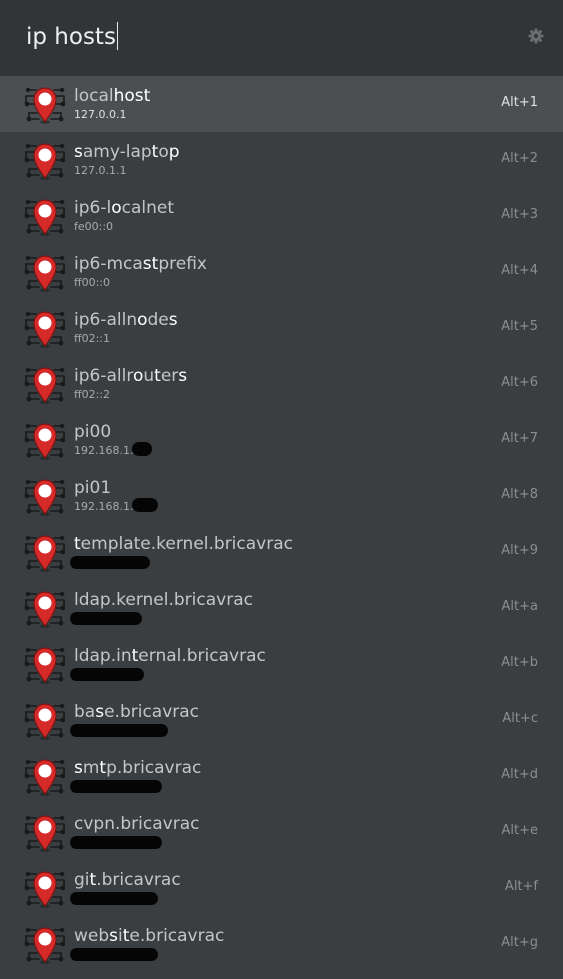  I want to click on title-text: ldap.in, so click(103, 656).